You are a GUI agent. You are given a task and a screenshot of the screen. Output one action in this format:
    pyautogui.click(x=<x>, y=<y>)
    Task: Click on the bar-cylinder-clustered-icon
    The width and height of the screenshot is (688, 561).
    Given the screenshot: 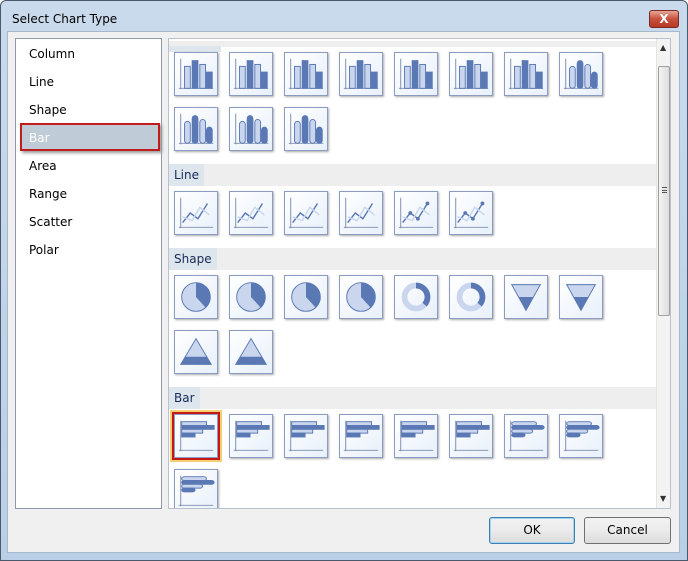 What is the action you would take?
    pyautogui.click(x=526, y=436)
    